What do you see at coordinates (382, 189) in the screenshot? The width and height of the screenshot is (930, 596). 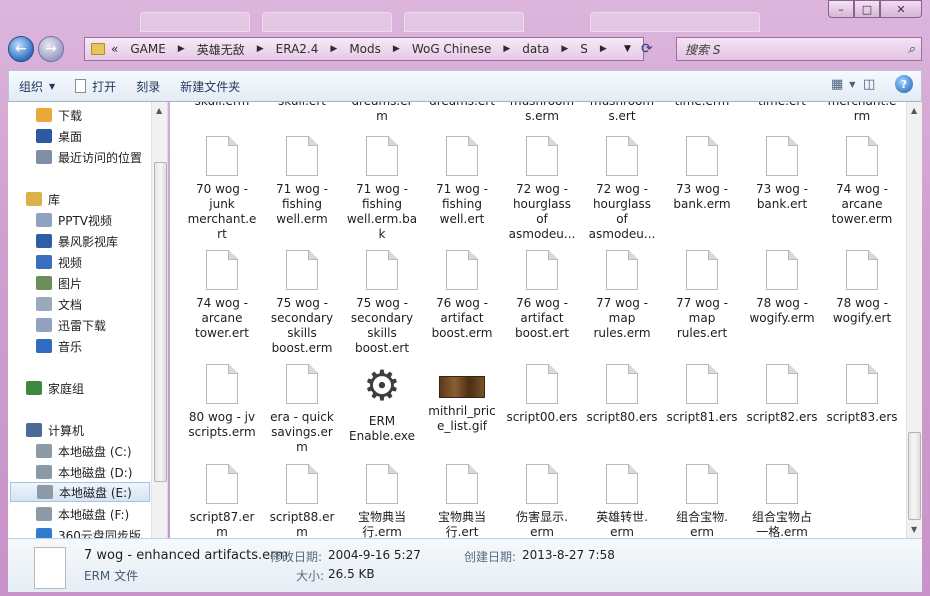 I see `file-item: 71 wog - fishing well.erm.ba k` at bounding box center [382, 189].